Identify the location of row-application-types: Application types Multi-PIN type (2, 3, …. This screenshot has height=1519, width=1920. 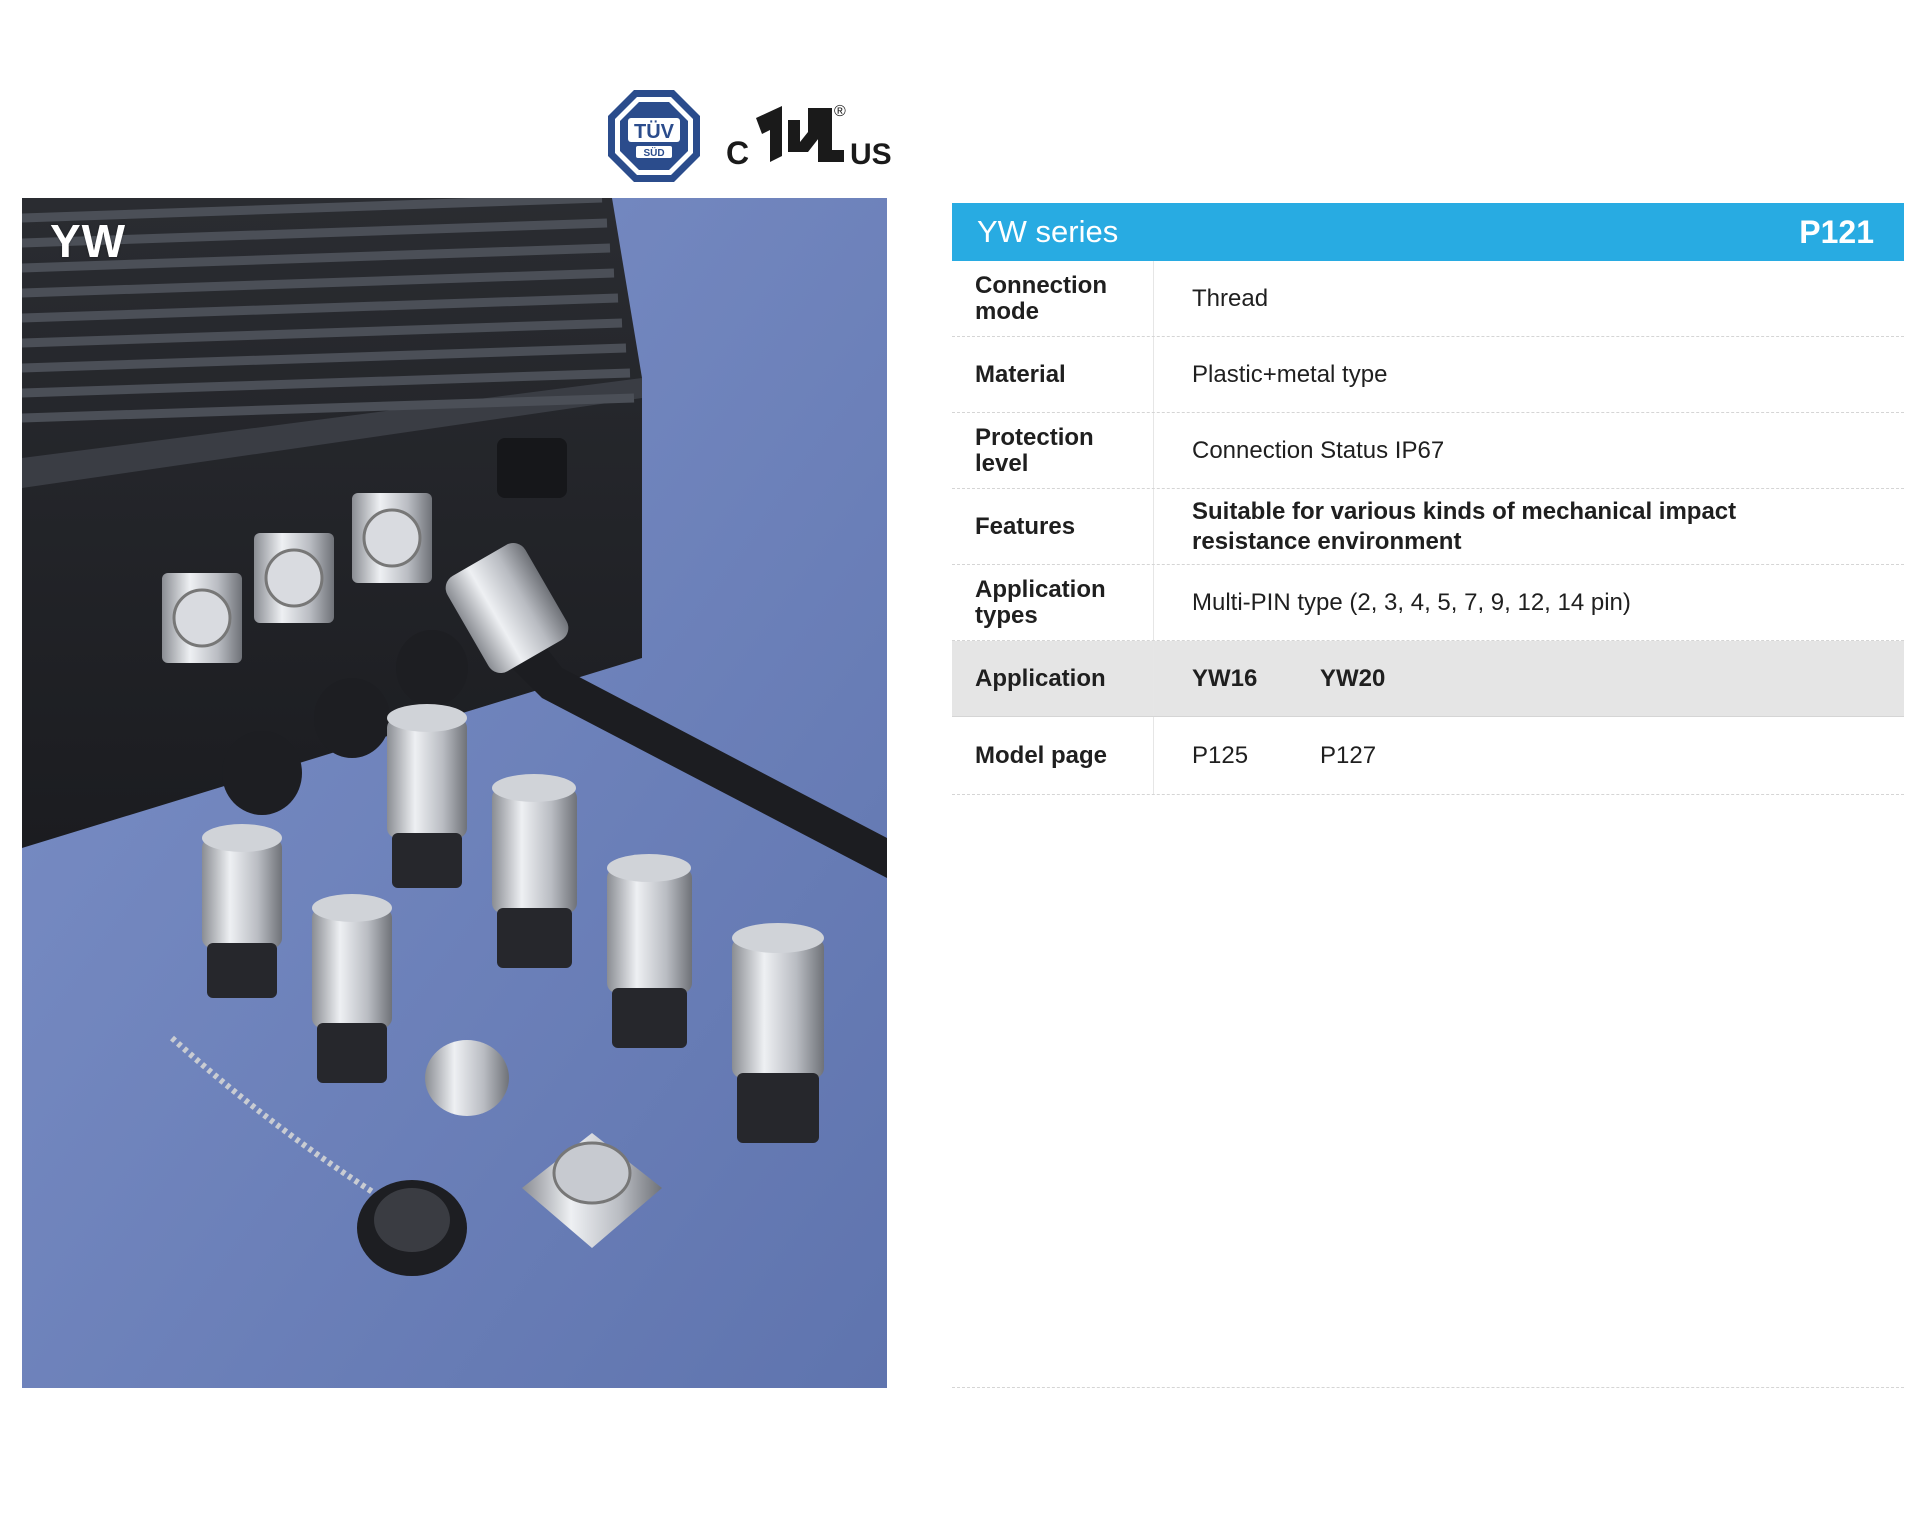
(1428, 603).